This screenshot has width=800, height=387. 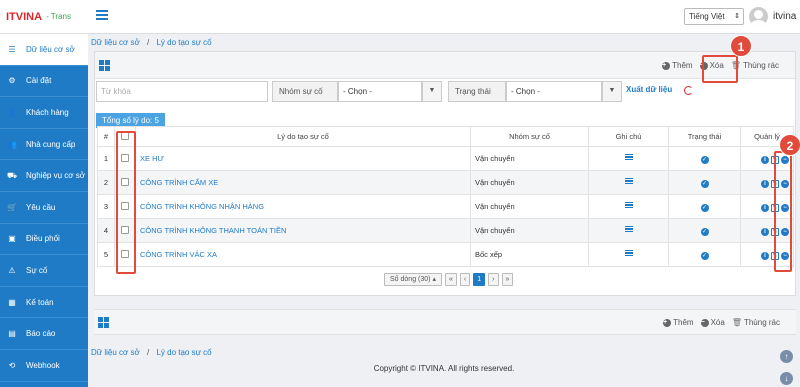 What do you see at coordinates (213, 230) in the screenshot?
I see `reason-link: CÔNG TRÌNH KHÔNG THANH TOÁN TIỀN` at bounding box center [213, 230].